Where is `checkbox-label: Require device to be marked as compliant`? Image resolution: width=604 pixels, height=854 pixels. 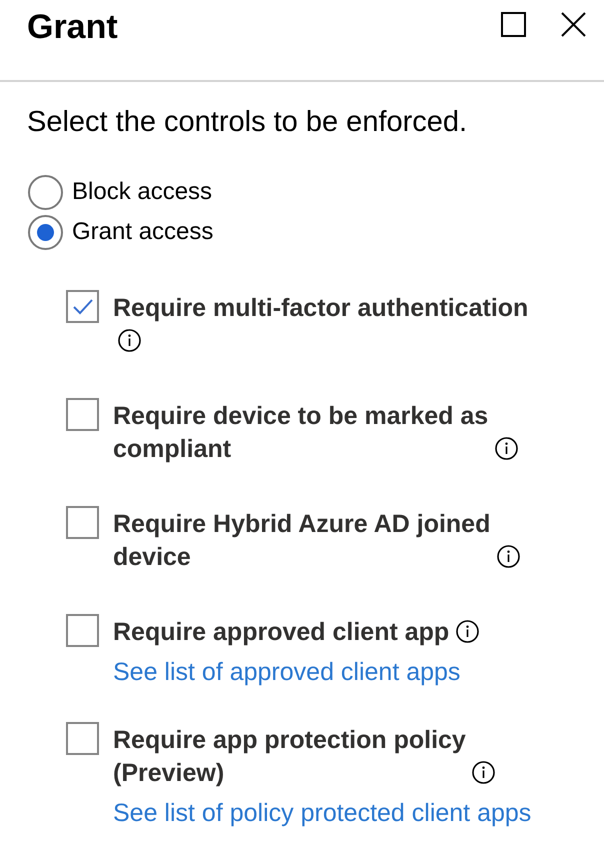 checkbox-label: Require device to be marked as compliant is located at coordinates (301, 433).